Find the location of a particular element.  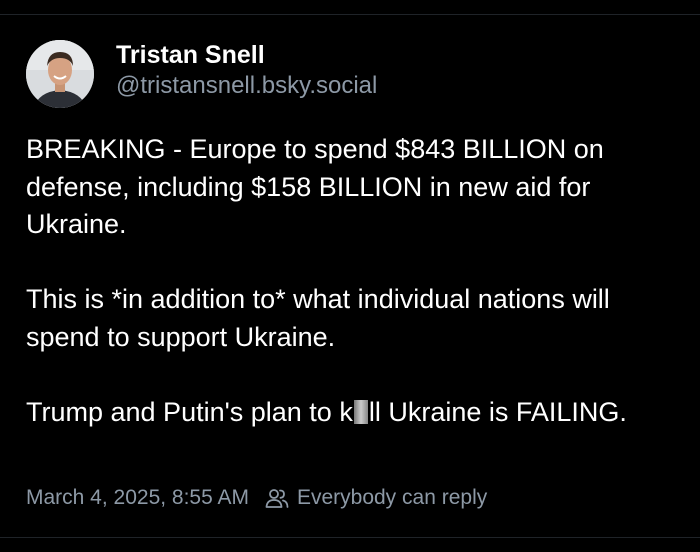

reply-setting: Everybody can reply is located at coordinates (376, 498).